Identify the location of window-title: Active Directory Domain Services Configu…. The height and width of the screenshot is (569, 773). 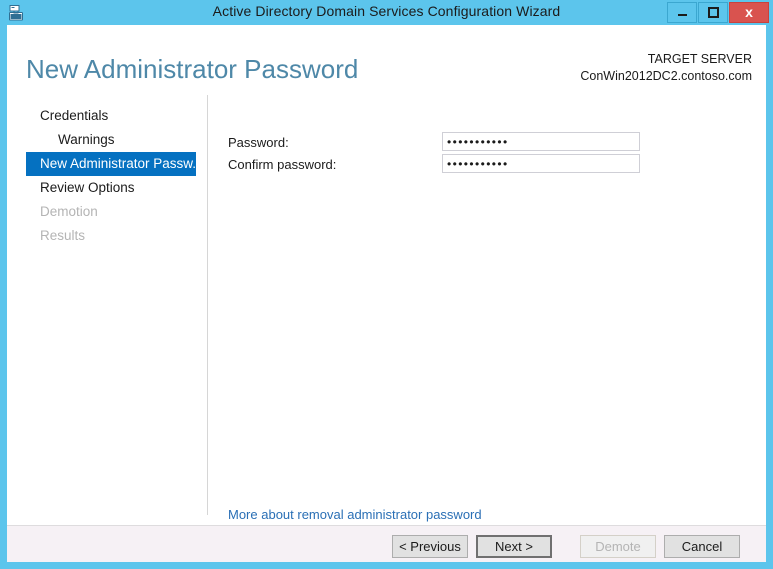
(386, 11).